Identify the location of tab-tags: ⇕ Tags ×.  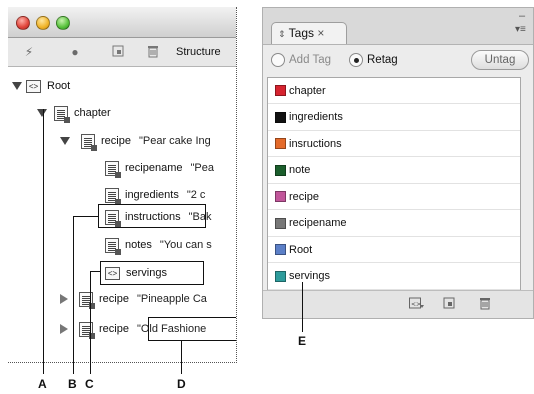
(309, 33).